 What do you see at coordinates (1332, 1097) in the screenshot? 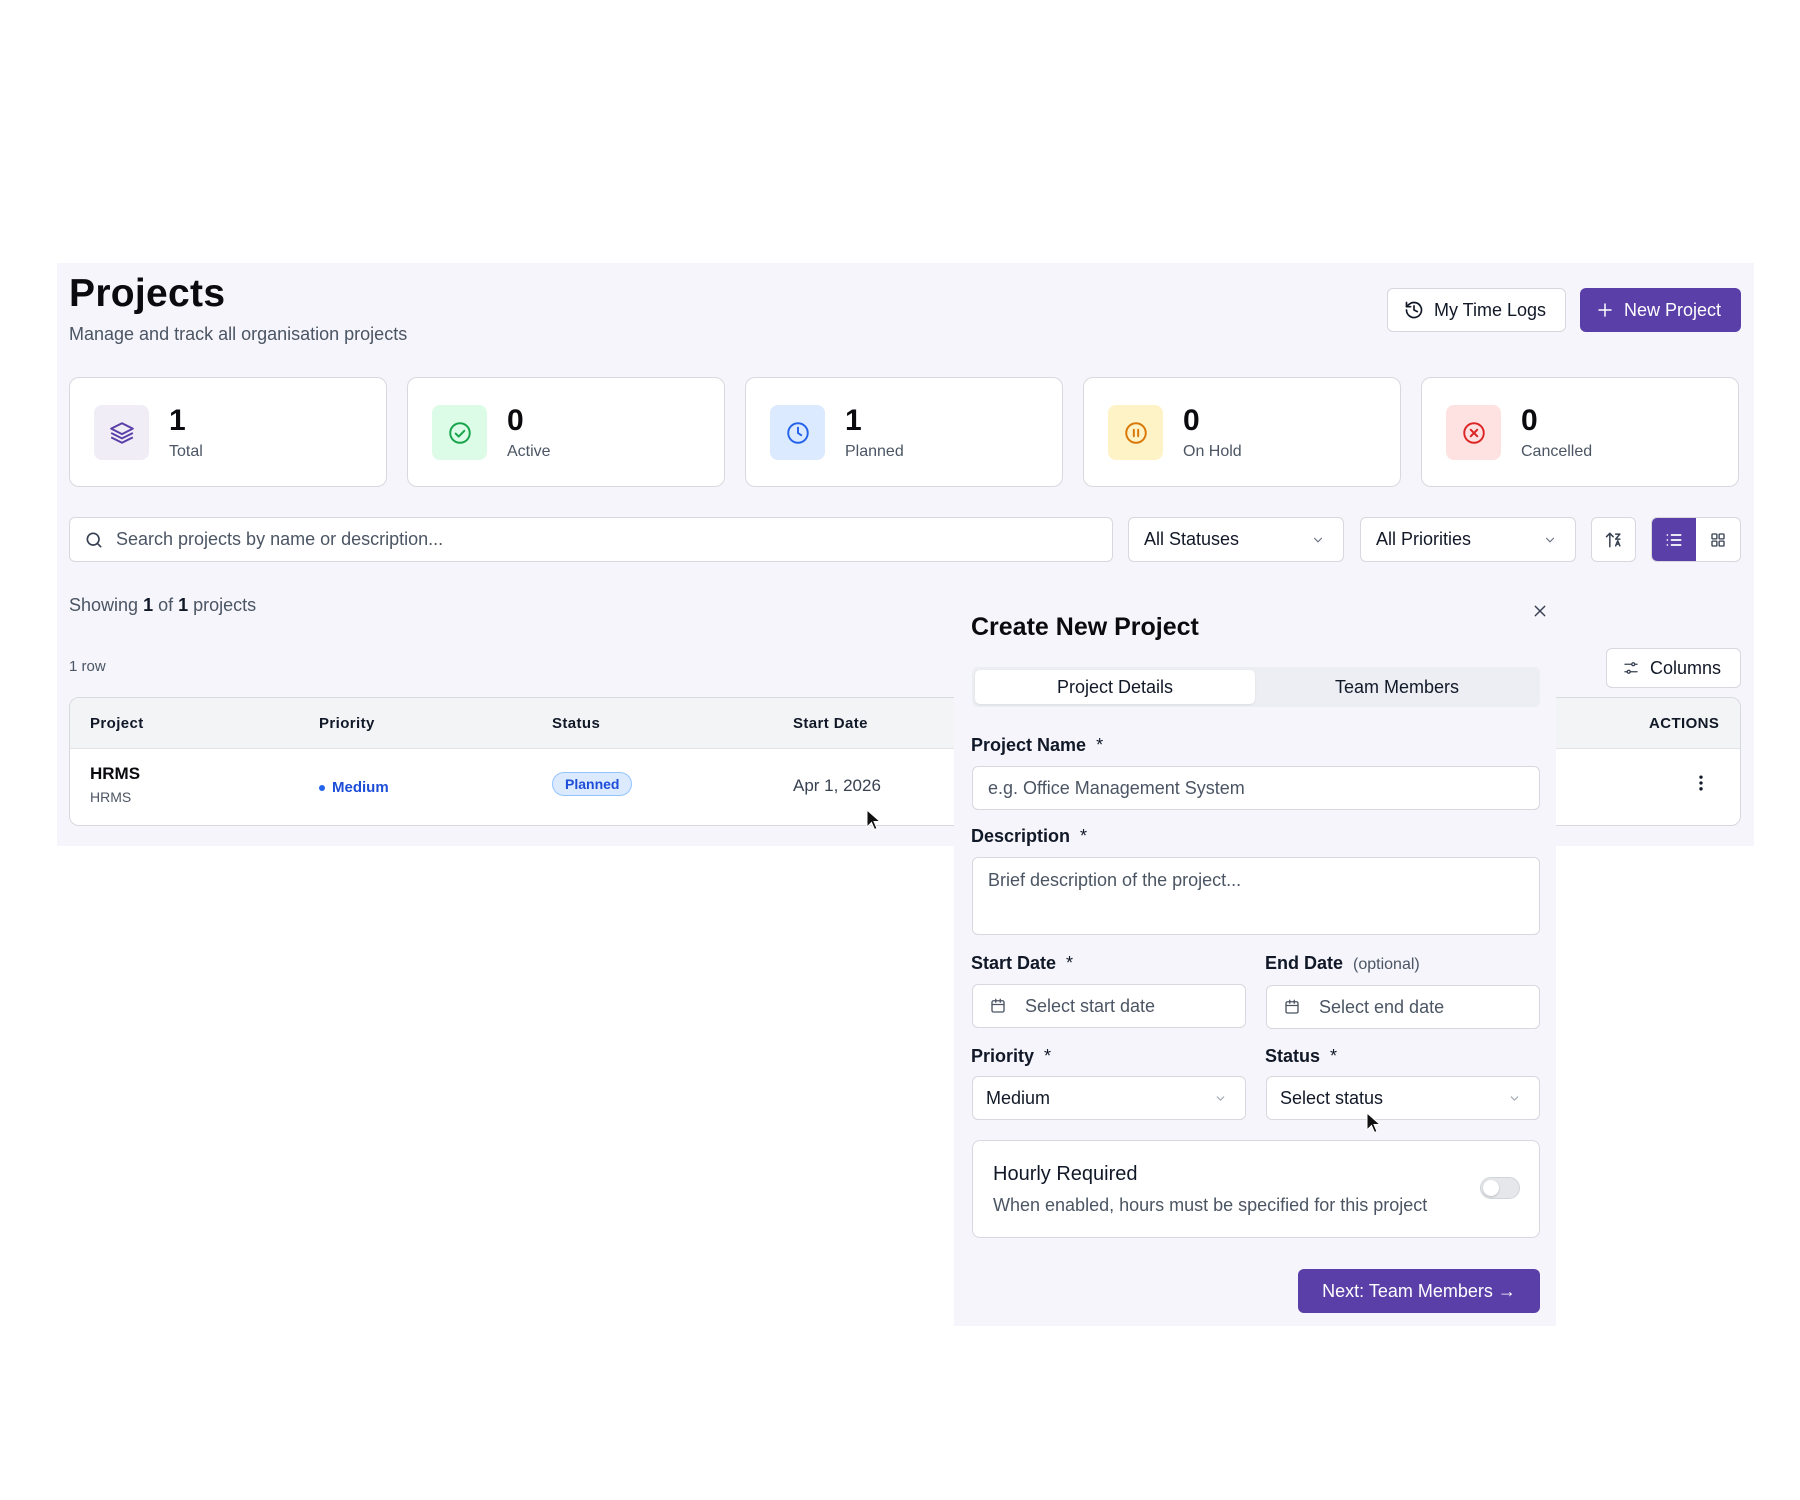
I see `status-select-value: Select status` at bounding box center [1332, 1097].